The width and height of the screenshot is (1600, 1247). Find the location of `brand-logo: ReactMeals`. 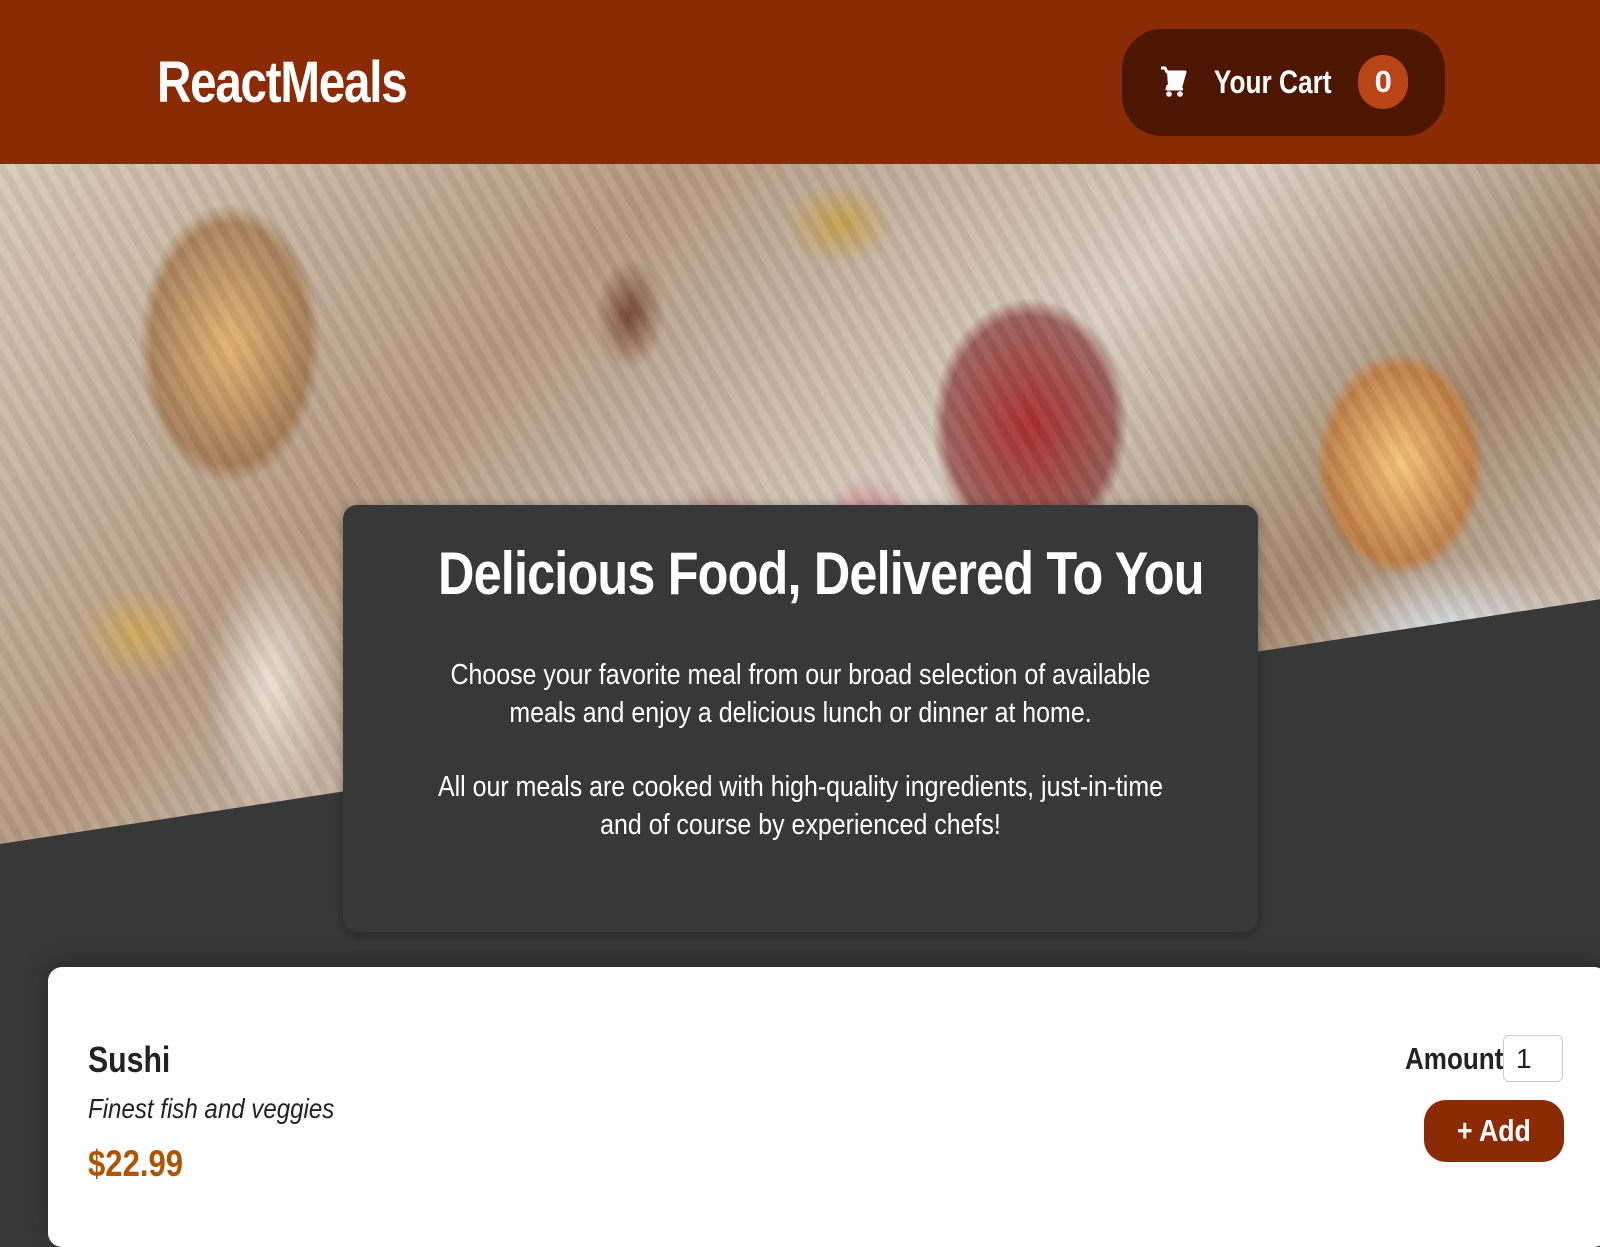

brand-logo: ReactMeals is located at coordinates (282, 82).